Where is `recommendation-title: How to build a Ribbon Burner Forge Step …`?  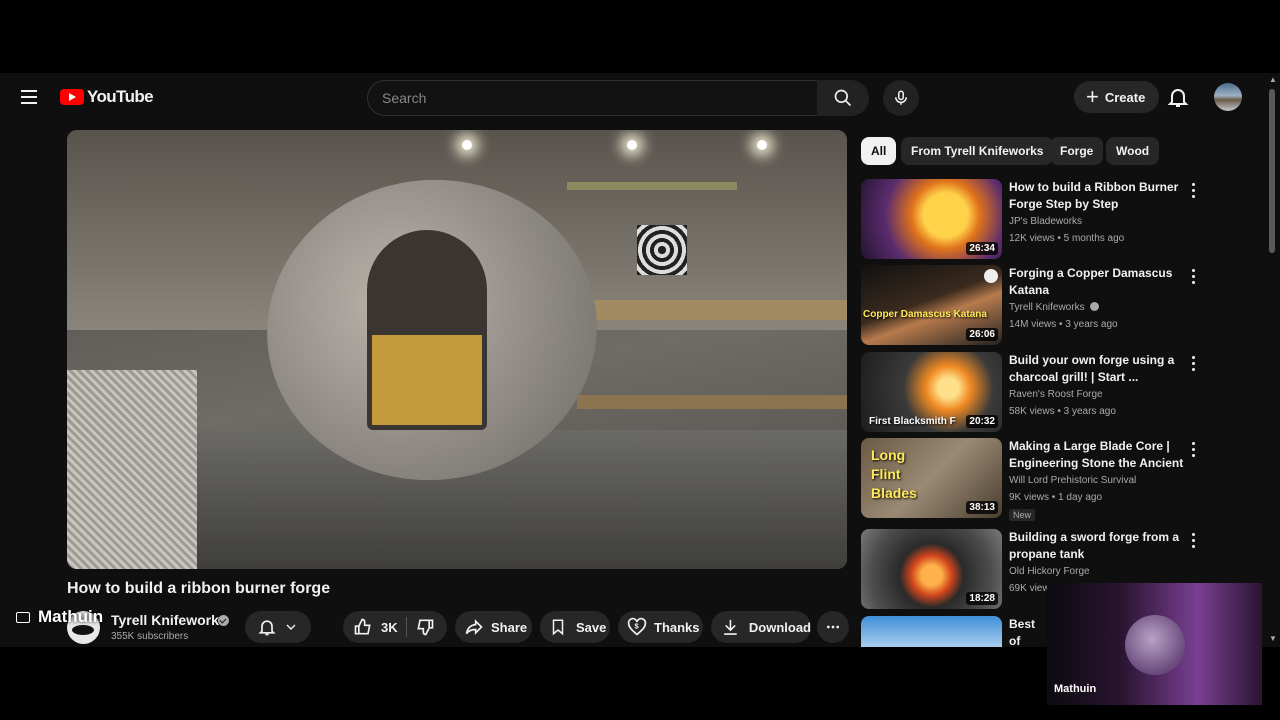 recommendation-title: How to build a Ribbon Burner Forge Step … is located at coordinates (1096, 196).